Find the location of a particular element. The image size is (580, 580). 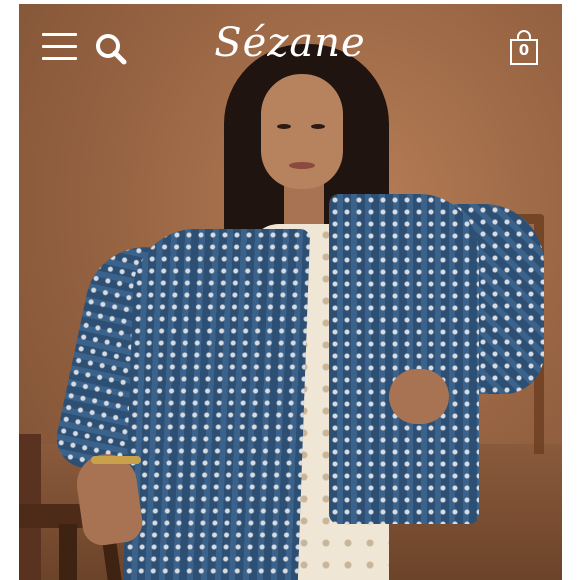

menu-icon is located at coordinates (59, 48).